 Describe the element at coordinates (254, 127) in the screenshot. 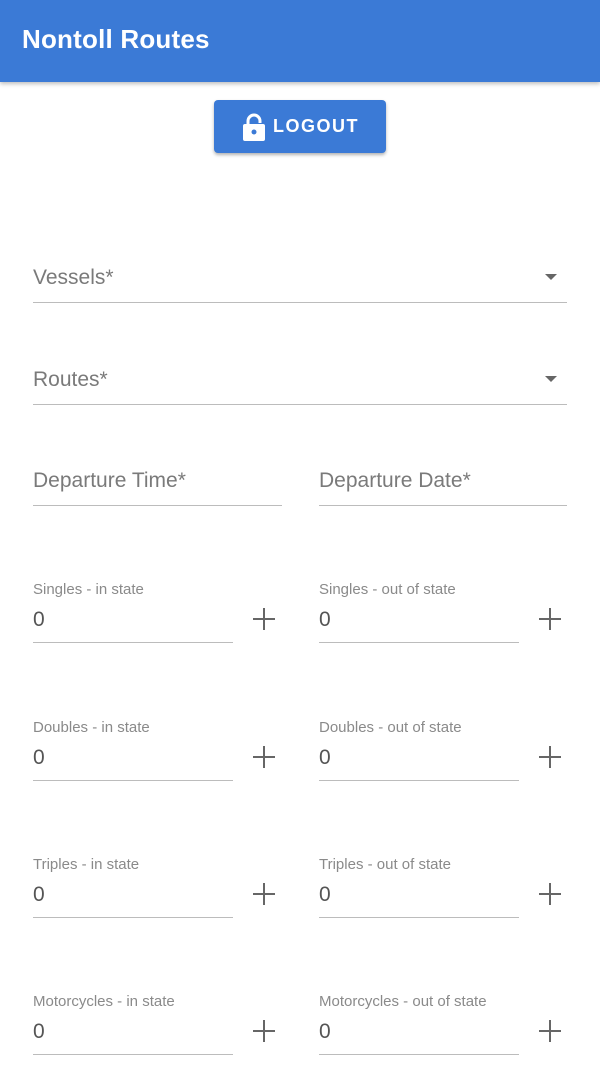

I see `lock-icon` at that location.